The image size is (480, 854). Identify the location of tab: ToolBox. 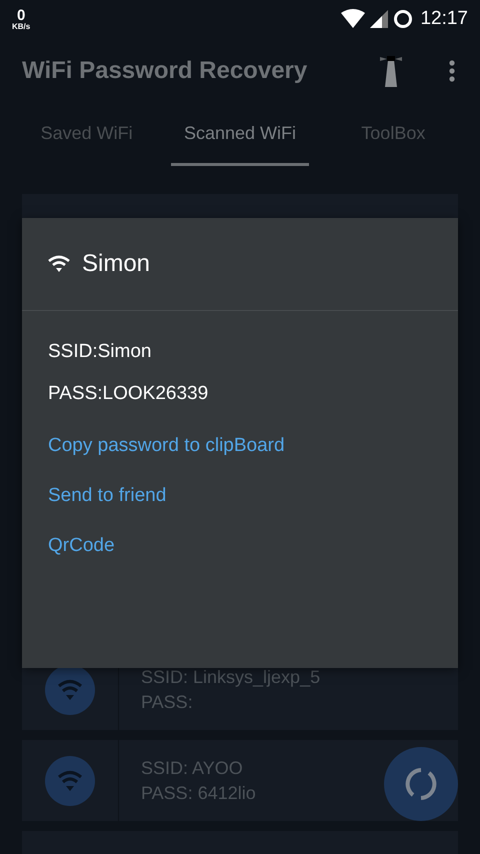
(393, 135).